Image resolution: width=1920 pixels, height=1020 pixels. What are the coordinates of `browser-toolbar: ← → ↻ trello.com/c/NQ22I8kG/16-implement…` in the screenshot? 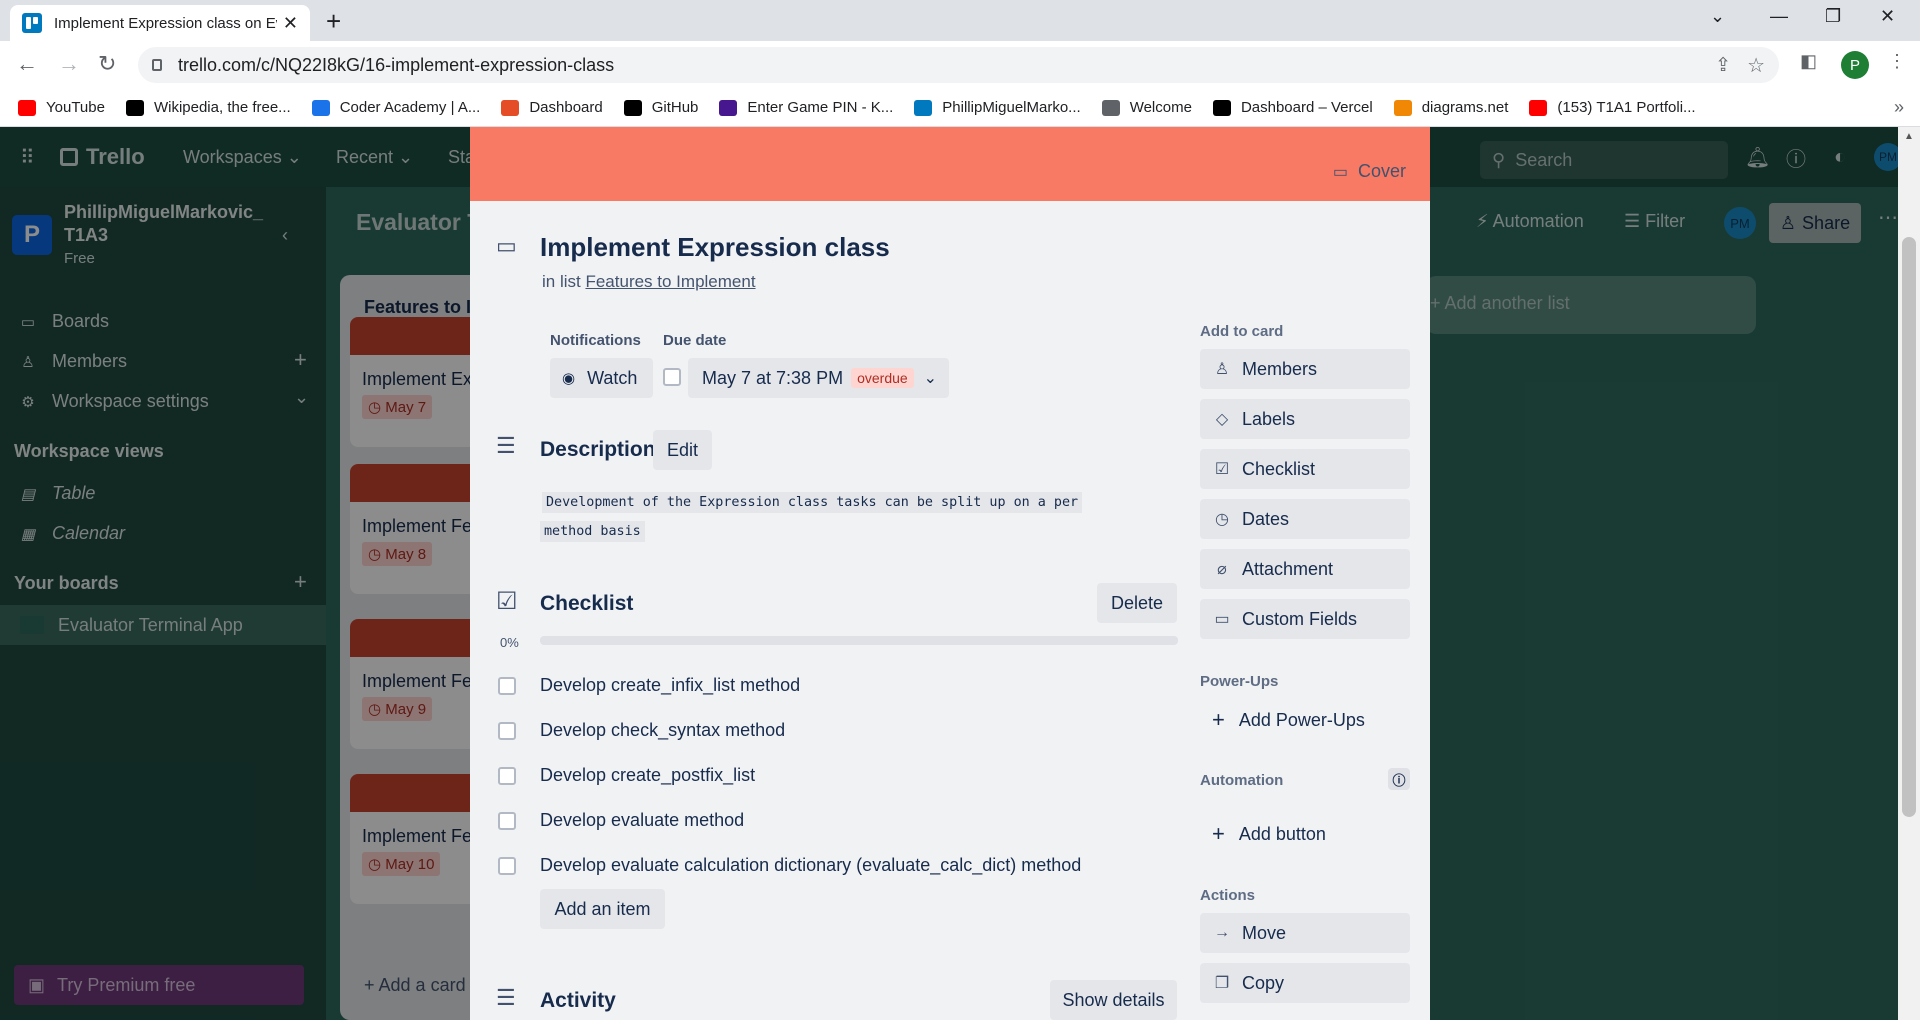 It's located at (960, 65).